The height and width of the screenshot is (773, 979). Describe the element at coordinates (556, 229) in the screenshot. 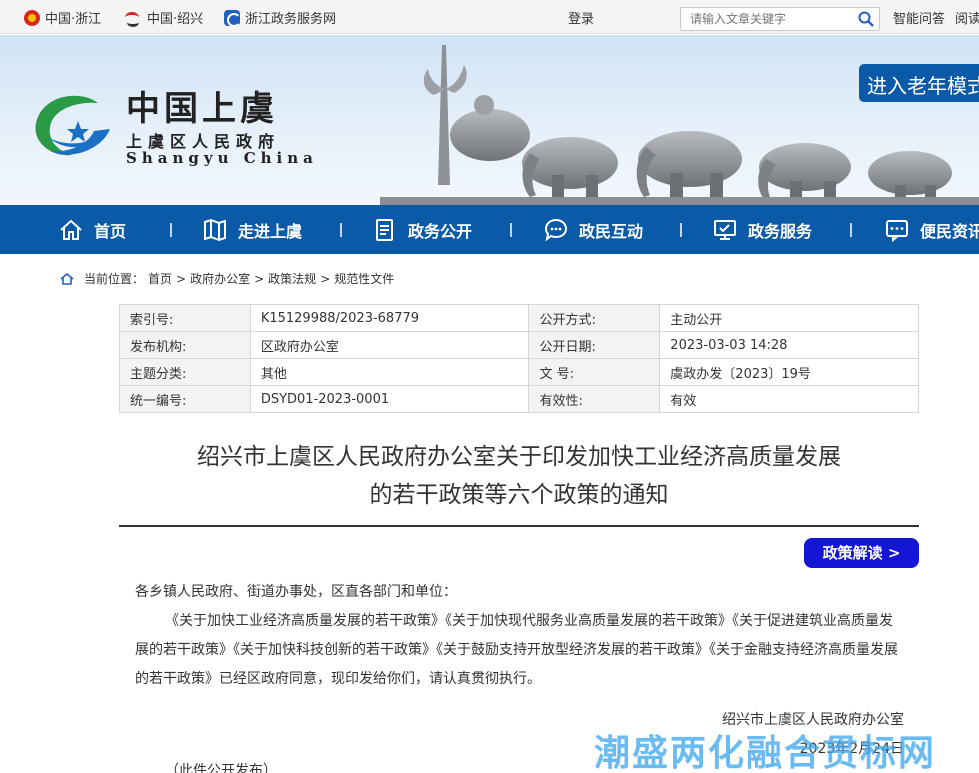

I see `chat-icon` at that location.